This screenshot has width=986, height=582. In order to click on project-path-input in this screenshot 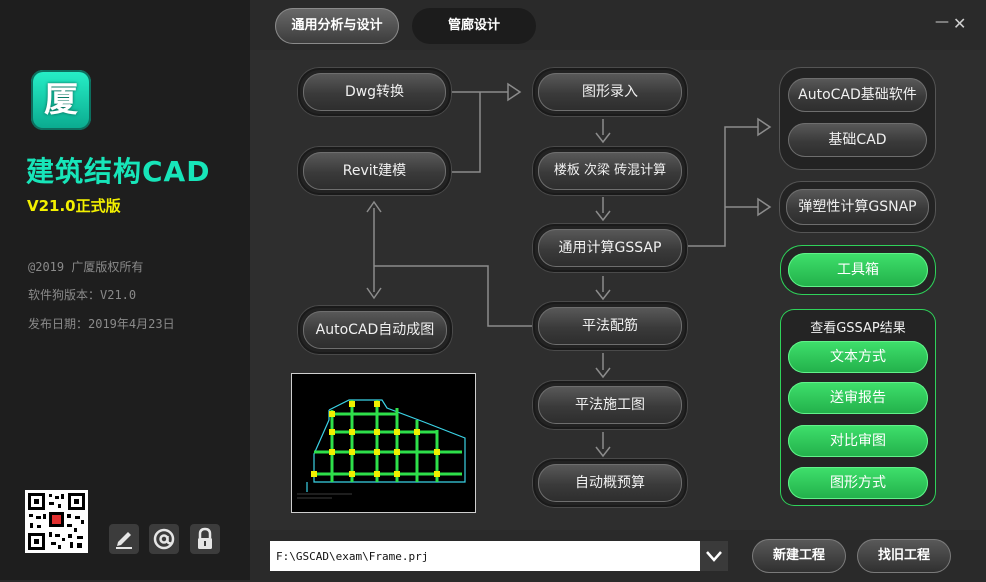, I will do `click(485, 556)`.